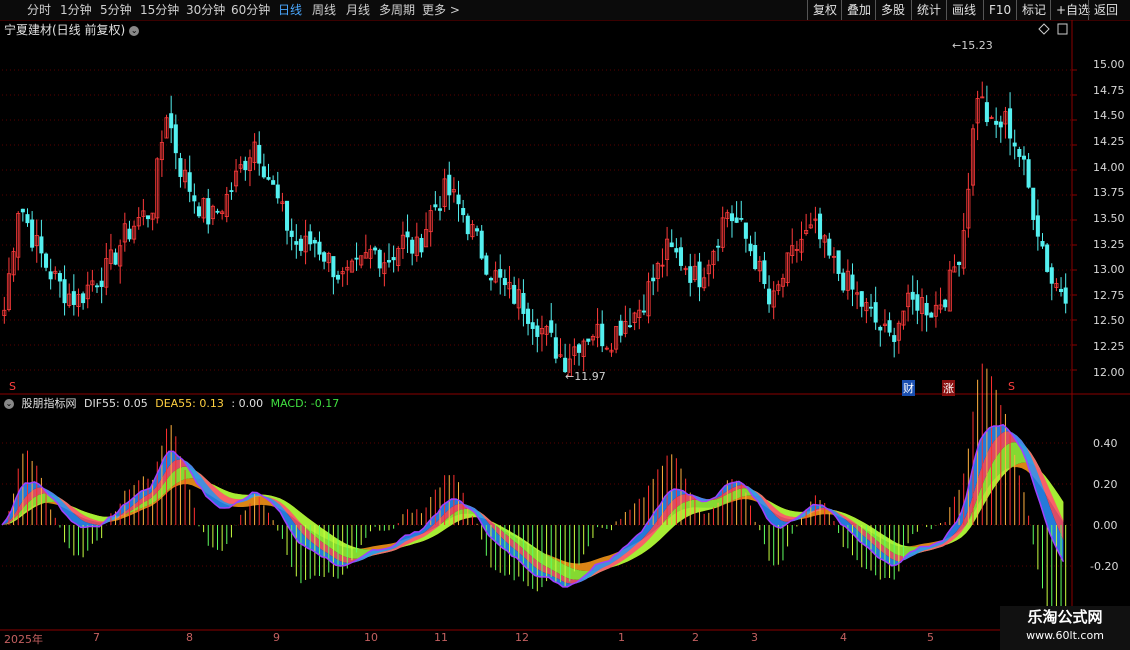  What do you see at coordinates (754, 637) in the screenshot?
I see `x-axis-month: 3` at bounding box center [754, 637].